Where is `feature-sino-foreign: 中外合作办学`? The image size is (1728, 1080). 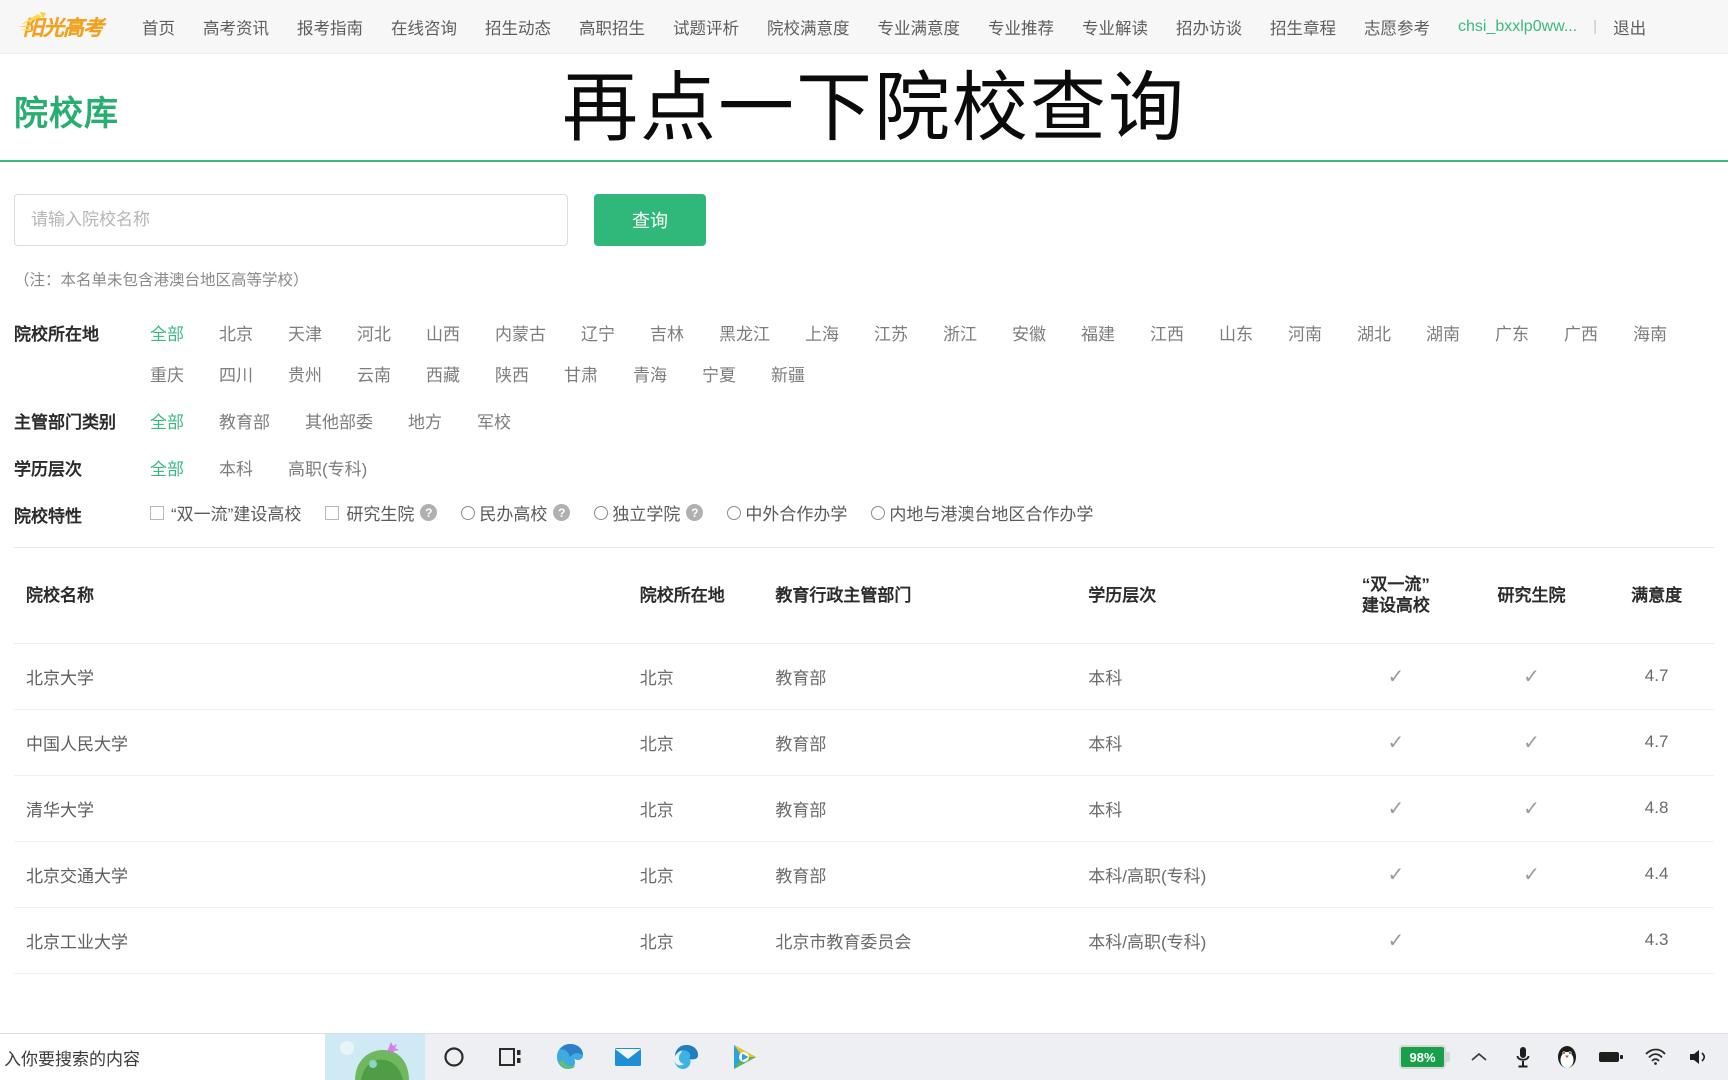
feature-sino-foreign: 中外合作办学 is located at coordinates (787, 512).